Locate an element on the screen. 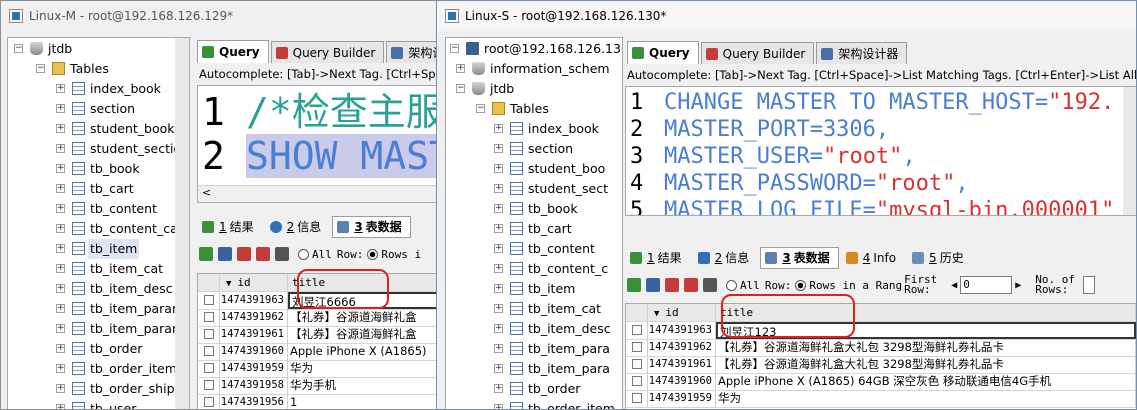  table-row: 1474391958 华为手机 is located at coordinates (318, 386).